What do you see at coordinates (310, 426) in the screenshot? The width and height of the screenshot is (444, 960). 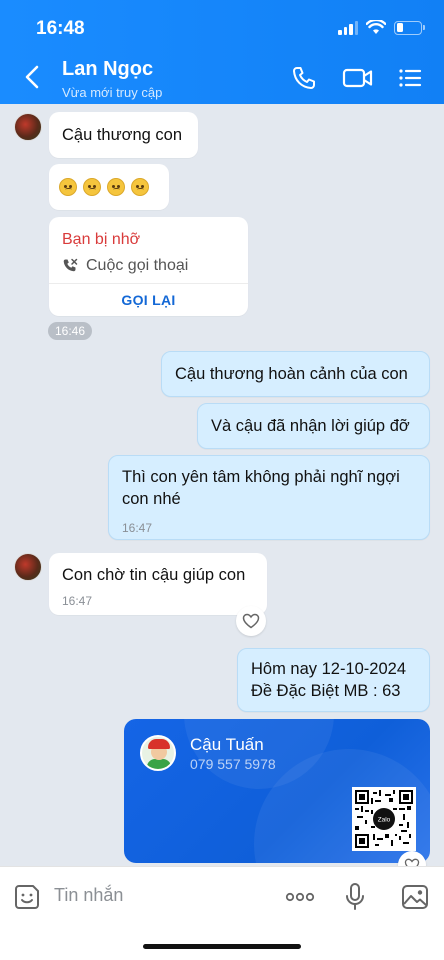 I see `message-text: Và cậu đã nhận lời giúp đỡ` at bounding box center [310, 426].